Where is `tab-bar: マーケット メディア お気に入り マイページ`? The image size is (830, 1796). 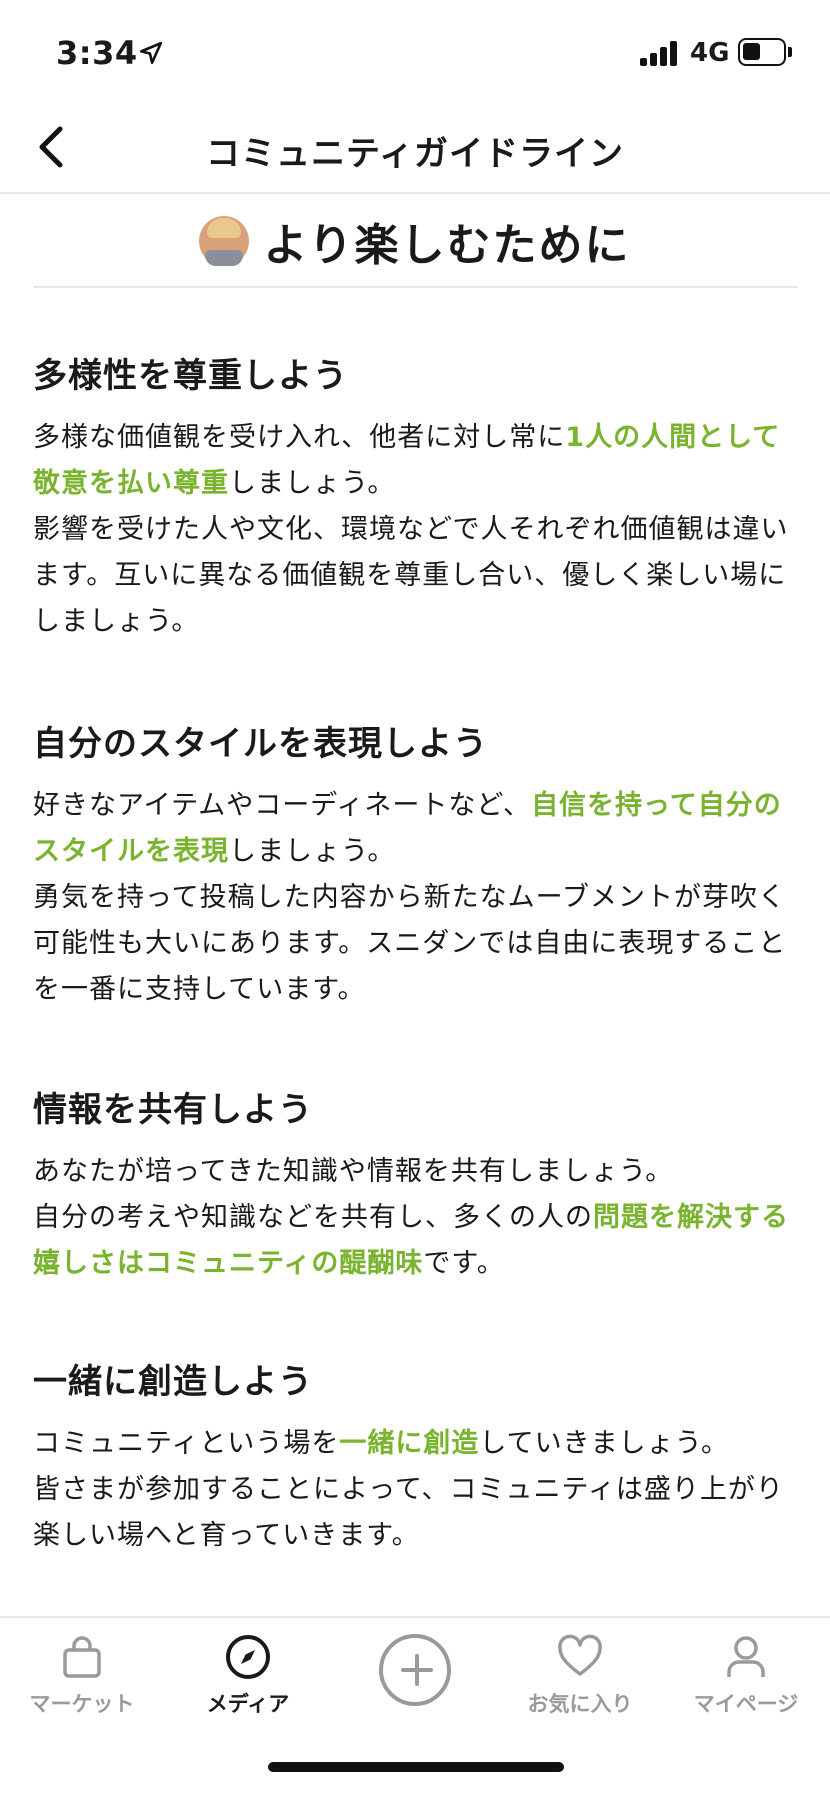 tab-bar: マーケット メディア お気に入り マイページ is located at coordinates (415, 1706).